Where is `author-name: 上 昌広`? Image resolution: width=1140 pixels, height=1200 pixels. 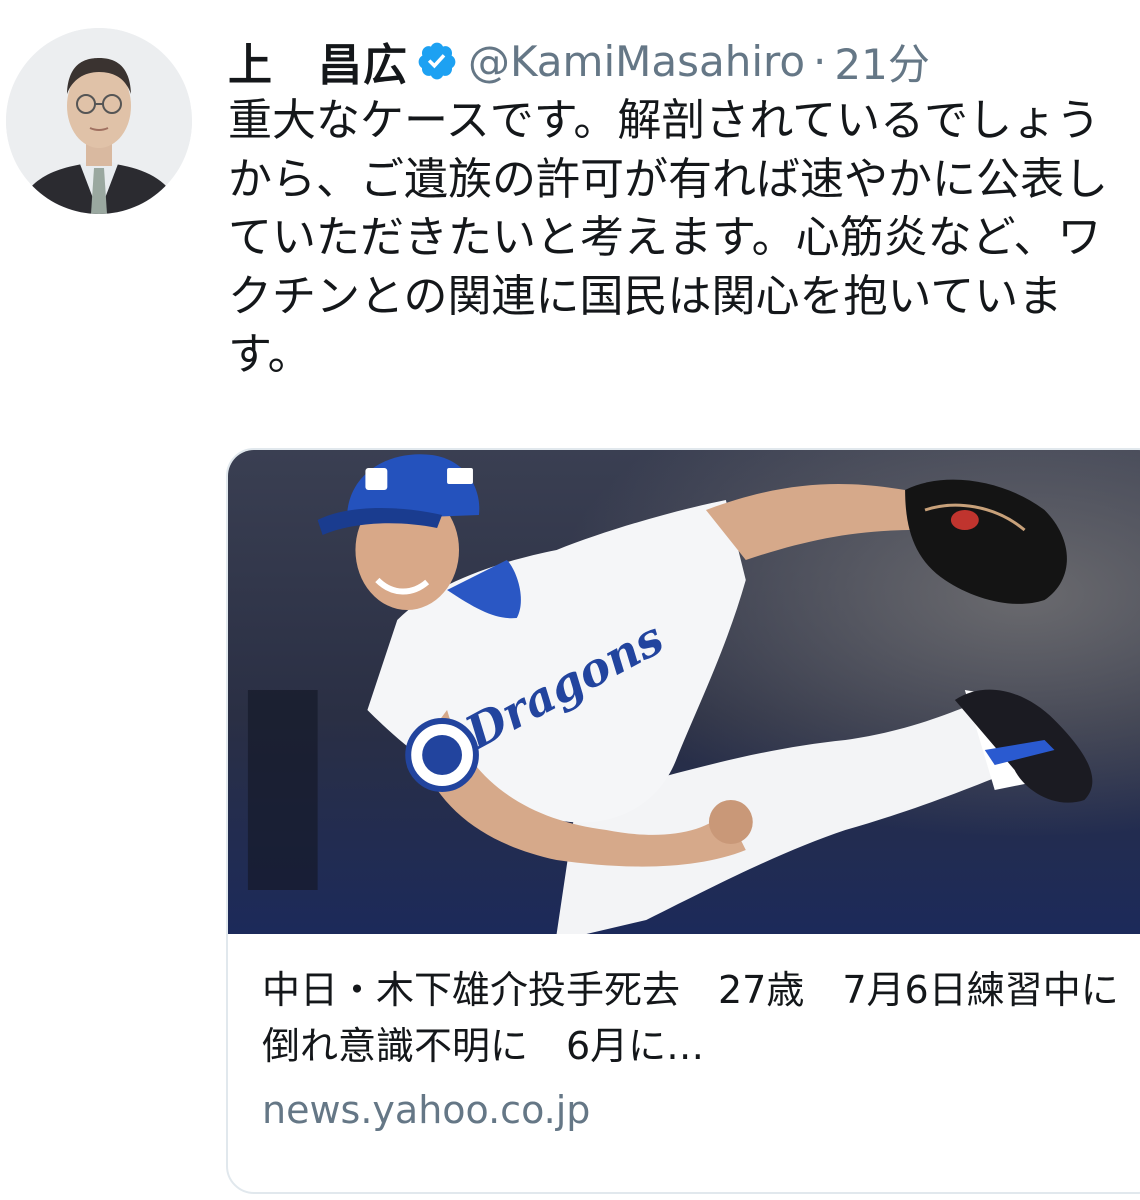
author-name: 上 昌広 is located at coordinates (318, 61).